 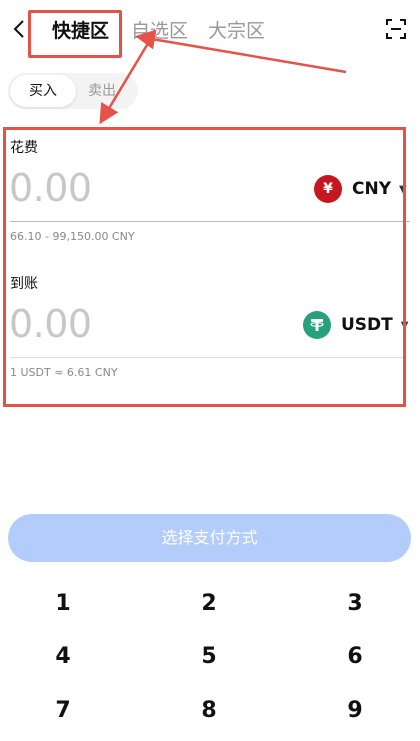 What do you see at coordinates (63, 711) in the screenshot?
I see `key-7: 7` at bounding box center [63, 711].